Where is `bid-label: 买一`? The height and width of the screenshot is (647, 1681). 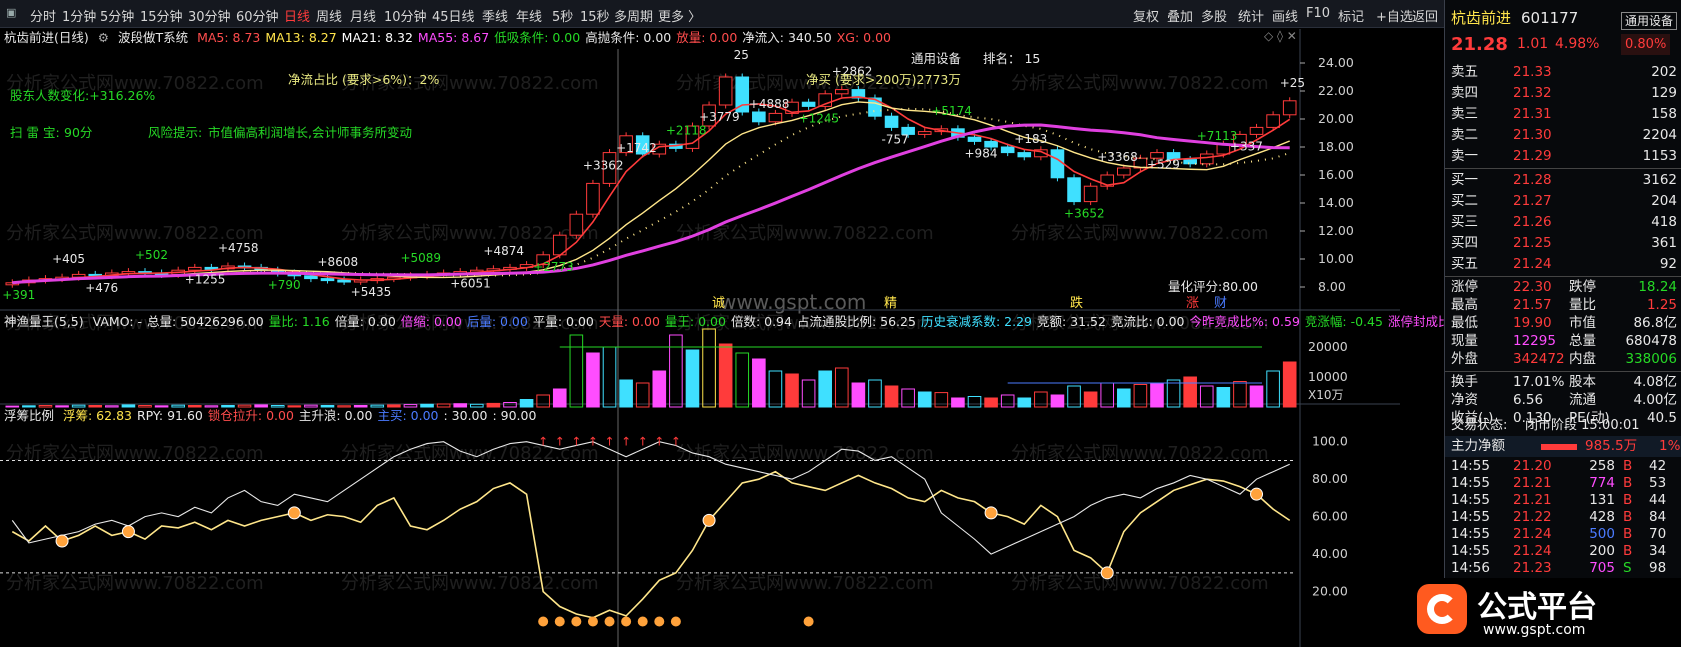
bid-label: 买一 is located at coordinates (1464, 180).